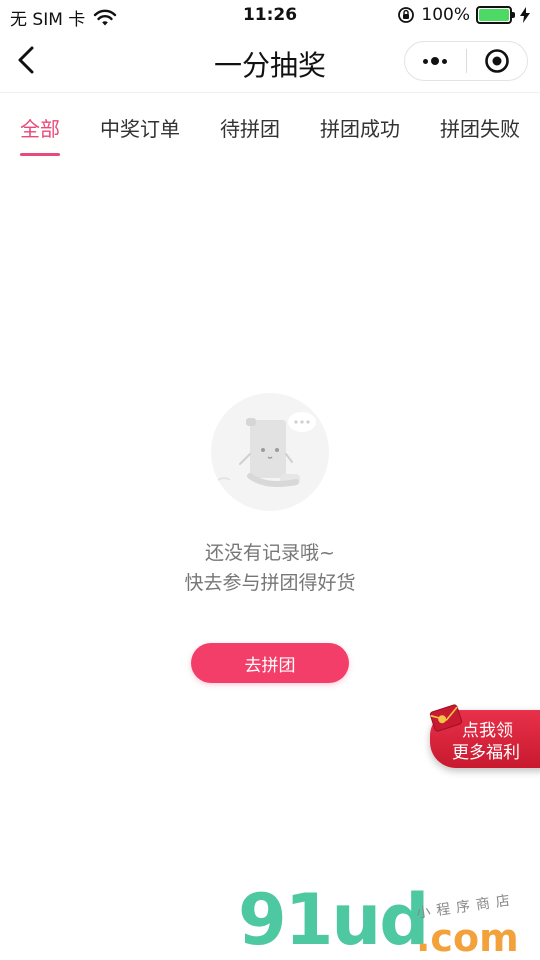 Image resolution: width=540 pixels, height=960 pixels. Describe the element at coordinates (406, 15) in the screenshot. I see `rotation-lock-icon` at that location.